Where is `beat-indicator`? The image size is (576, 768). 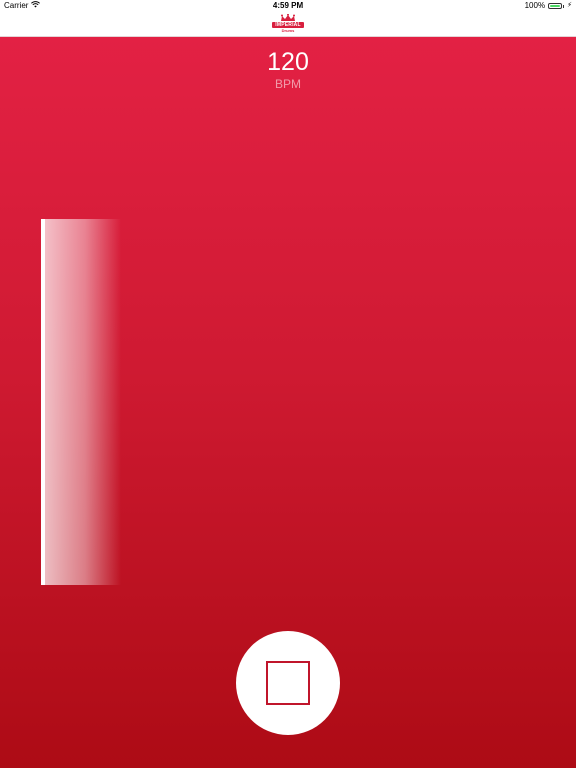
beat-indicator is located at coordinates (81, 402).